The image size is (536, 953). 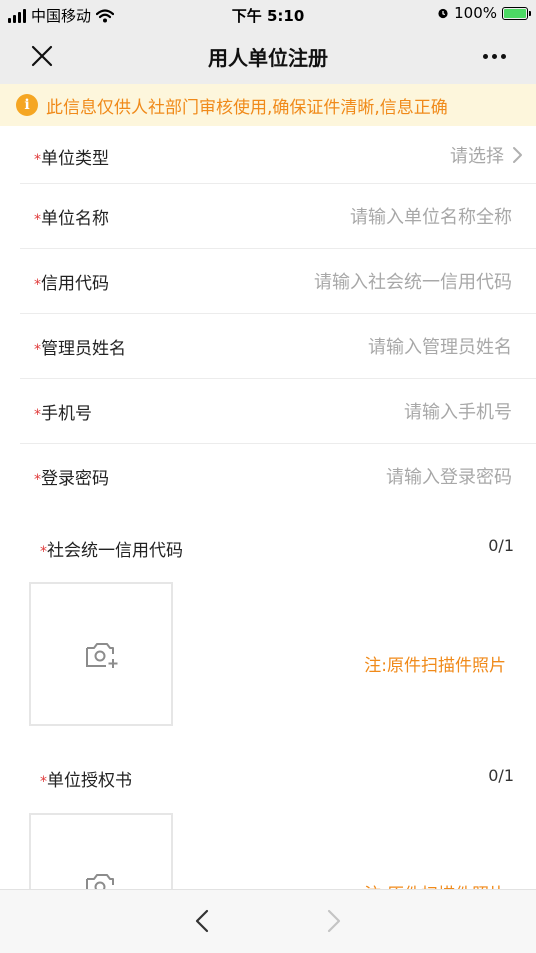 What do you see at coordinates (268, 921) in the screenshot?
I see `browser-toolbar` at bounding box center [268, 921].